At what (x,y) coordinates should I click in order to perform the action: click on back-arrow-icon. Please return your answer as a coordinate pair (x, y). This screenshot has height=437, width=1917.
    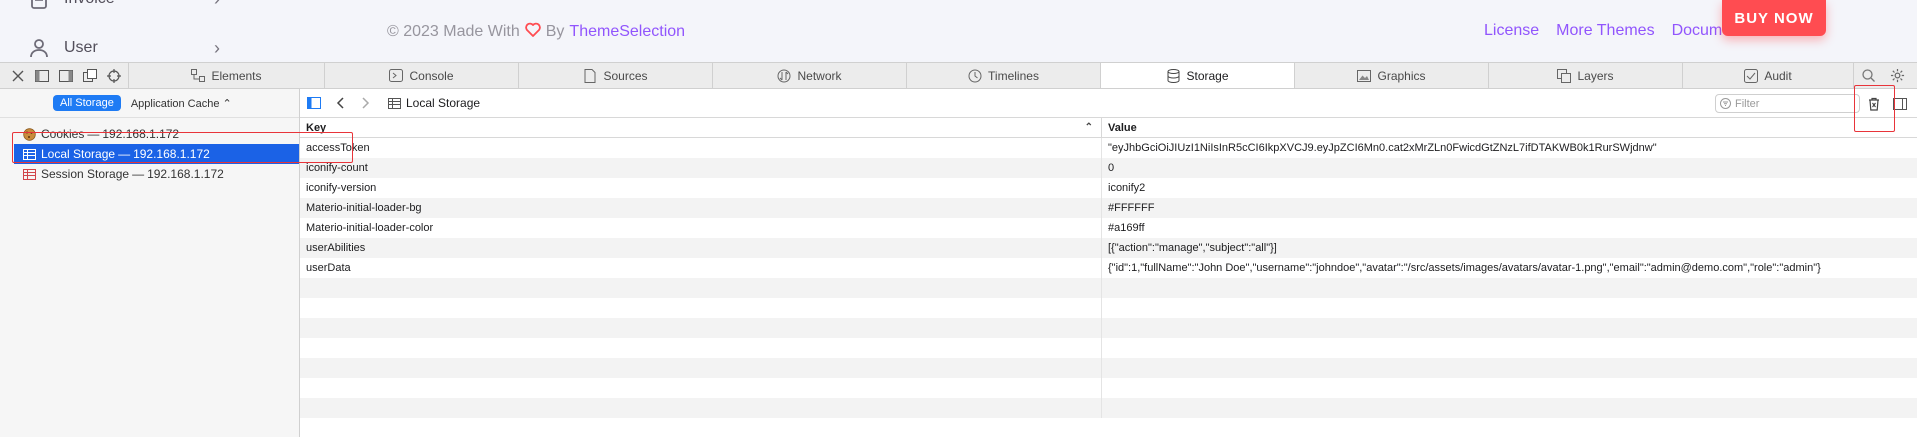
    Looking at the image, I should click on (340, 103).